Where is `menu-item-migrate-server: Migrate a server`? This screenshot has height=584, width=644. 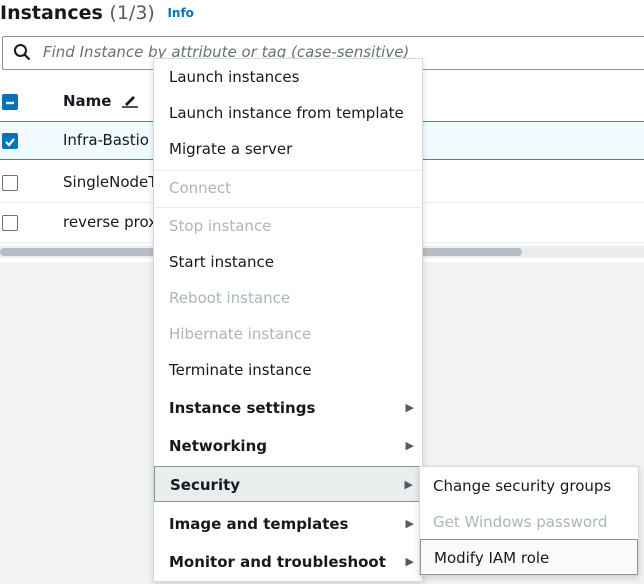
menu-item-migrate-server: Migrate a server is located at coordinates (288, 149).